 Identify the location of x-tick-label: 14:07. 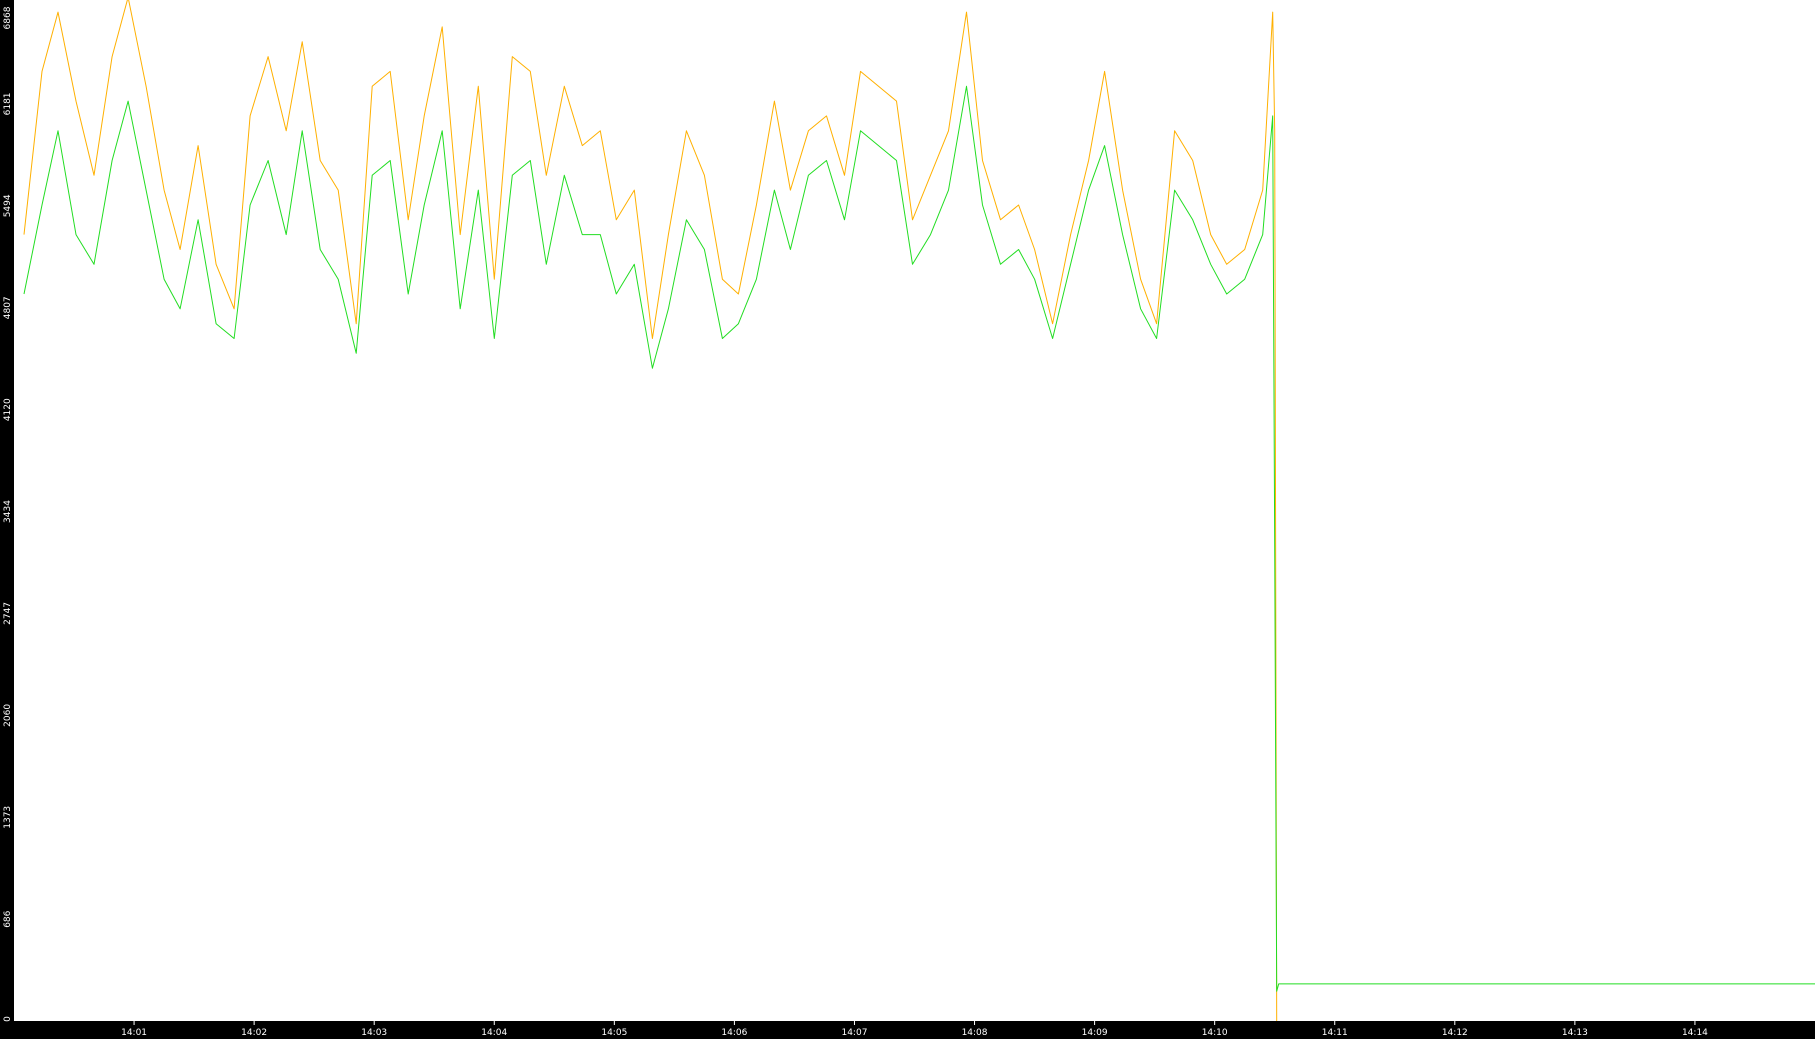
(854, 1033).